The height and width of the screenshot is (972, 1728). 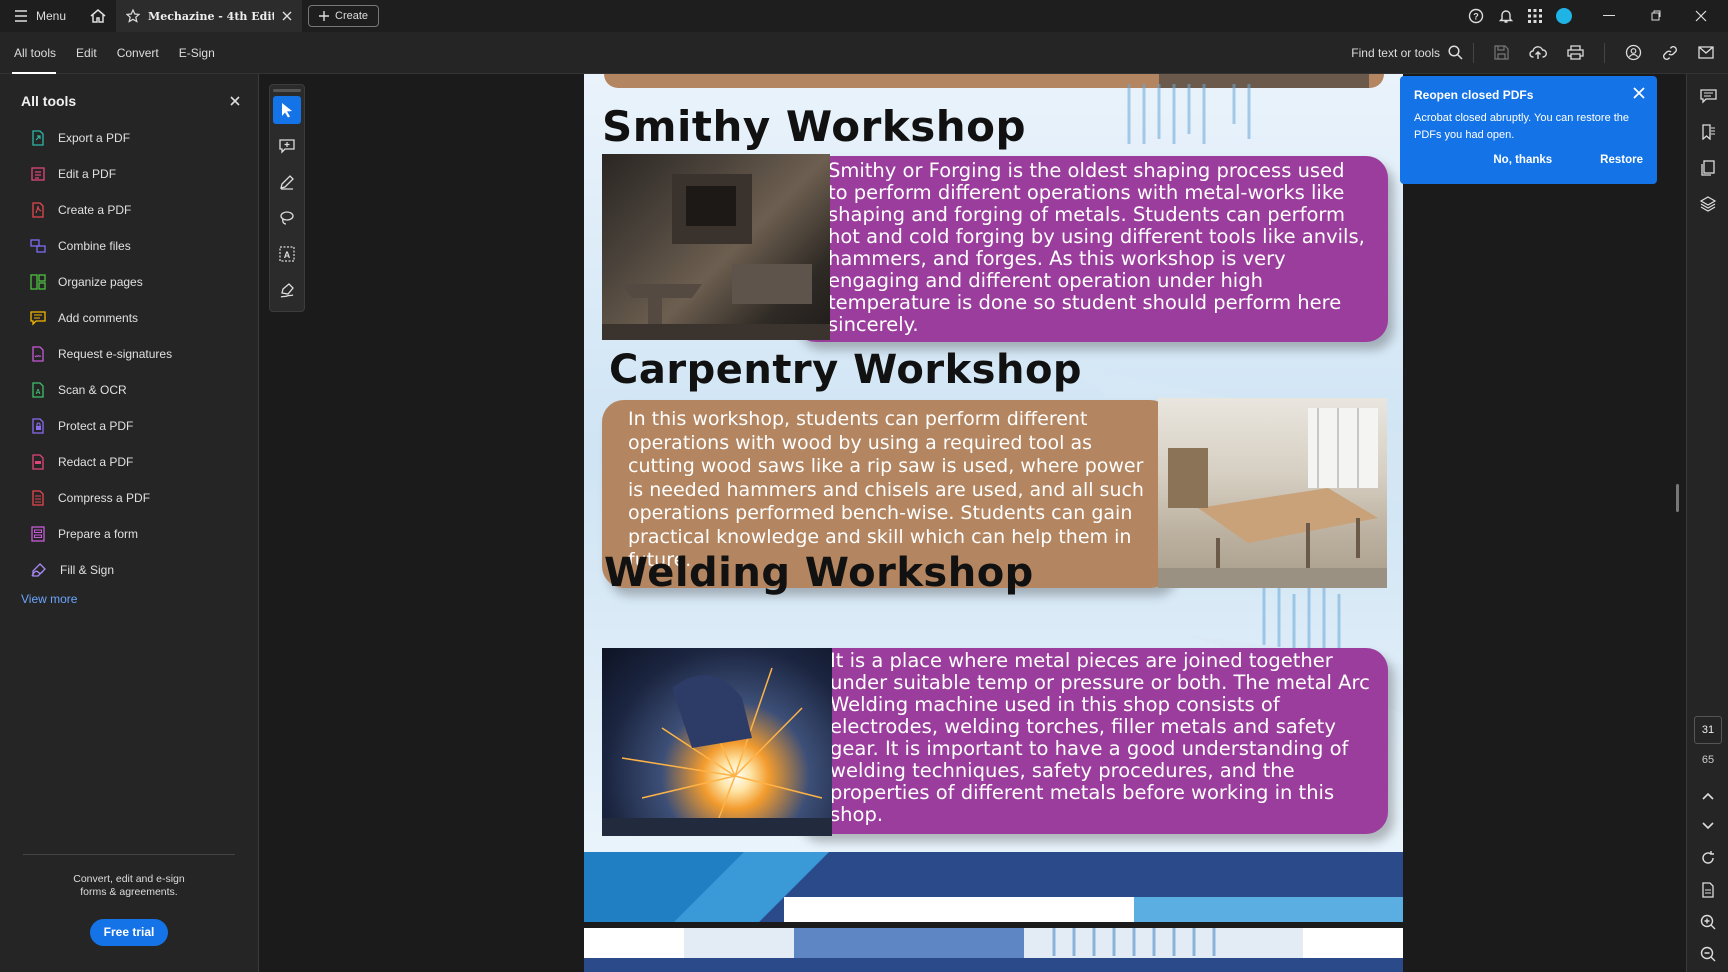 What do you see at coordinates (287, 218) in the screenshot?
I see `lasso-tool-button` at bounding box center [287, 218].